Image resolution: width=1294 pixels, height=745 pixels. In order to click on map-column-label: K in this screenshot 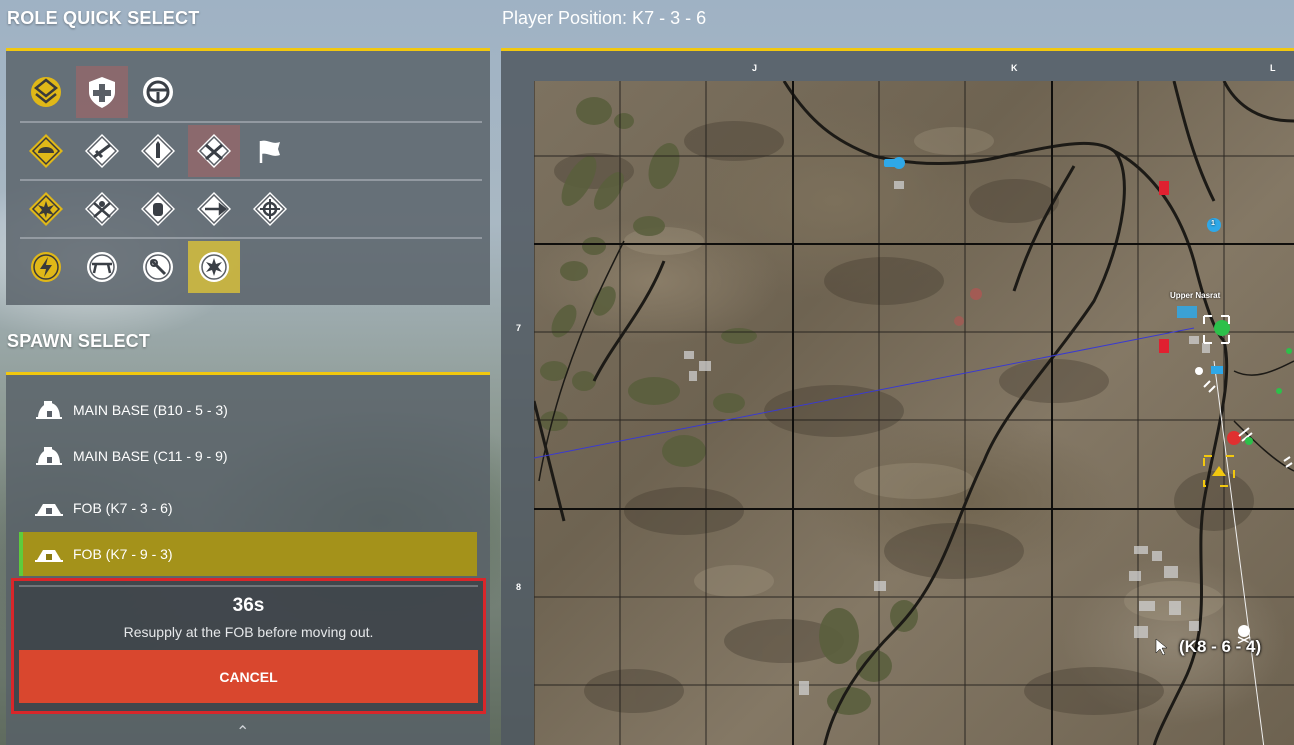, I will do `click(1014, 68)`.